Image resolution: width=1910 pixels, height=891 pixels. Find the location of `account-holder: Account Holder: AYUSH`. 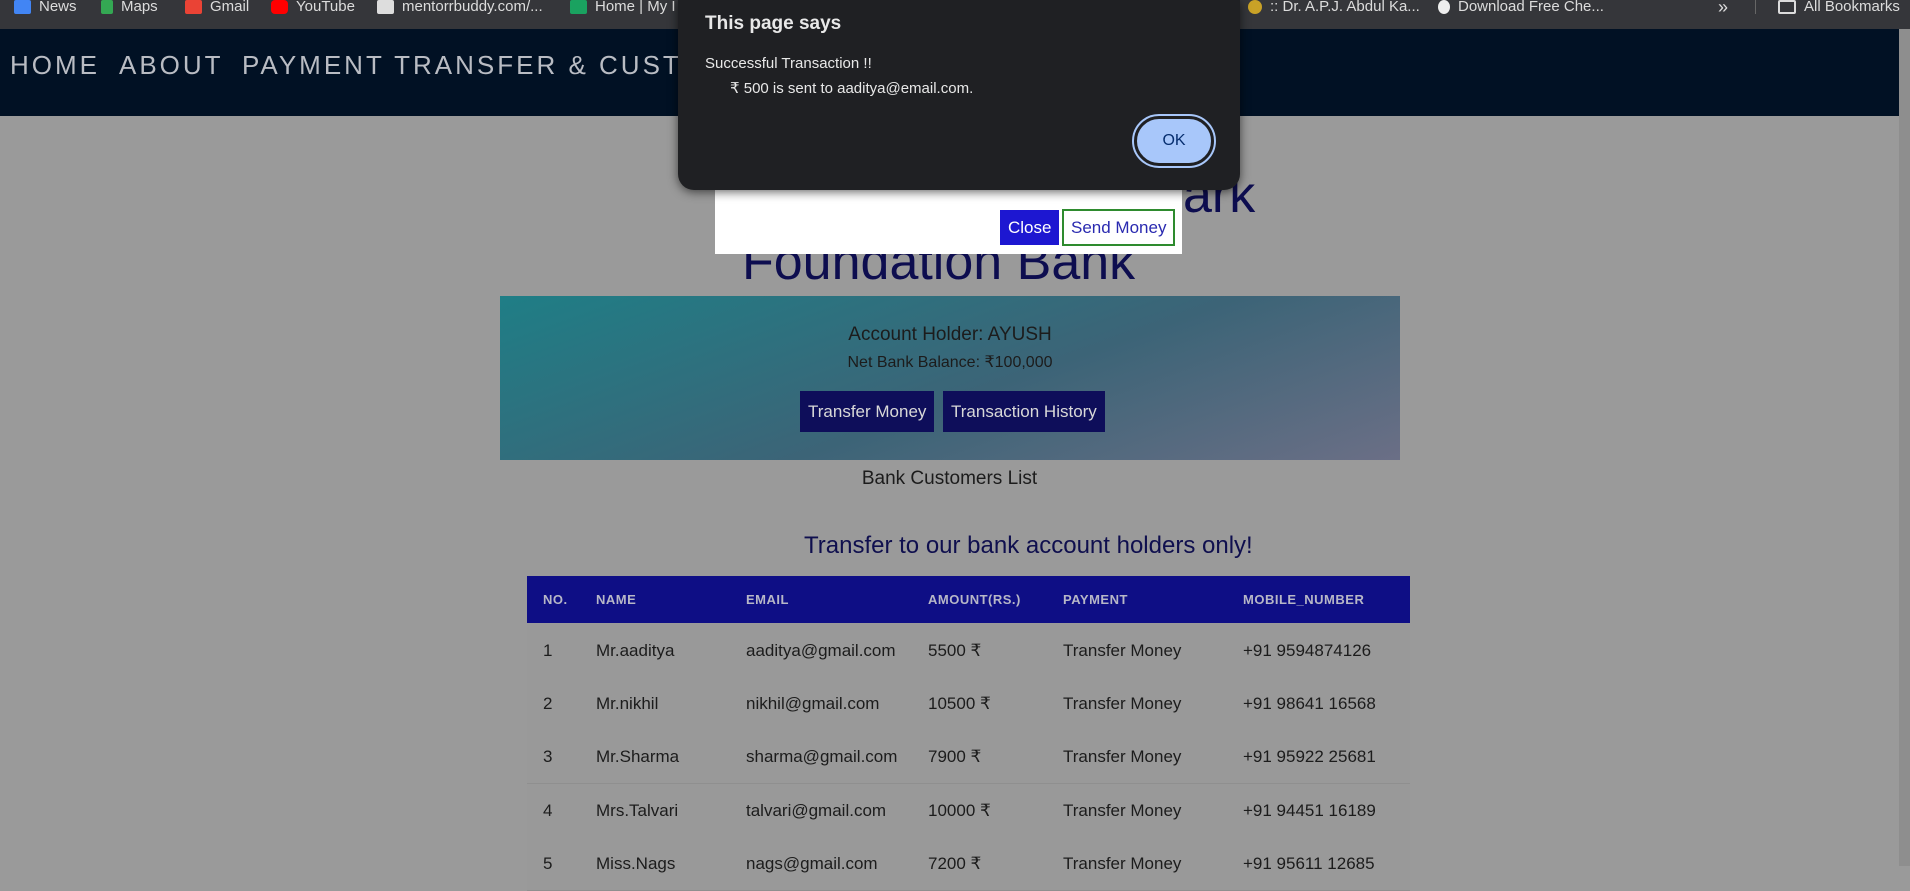

account-holder: Account Holder: AYUSH is located at coordinates (950, 334).